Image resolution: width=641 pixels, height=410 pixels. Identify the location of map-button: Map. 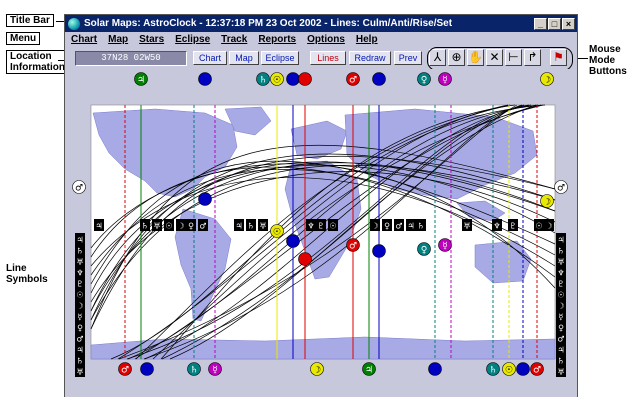
(244, 58).